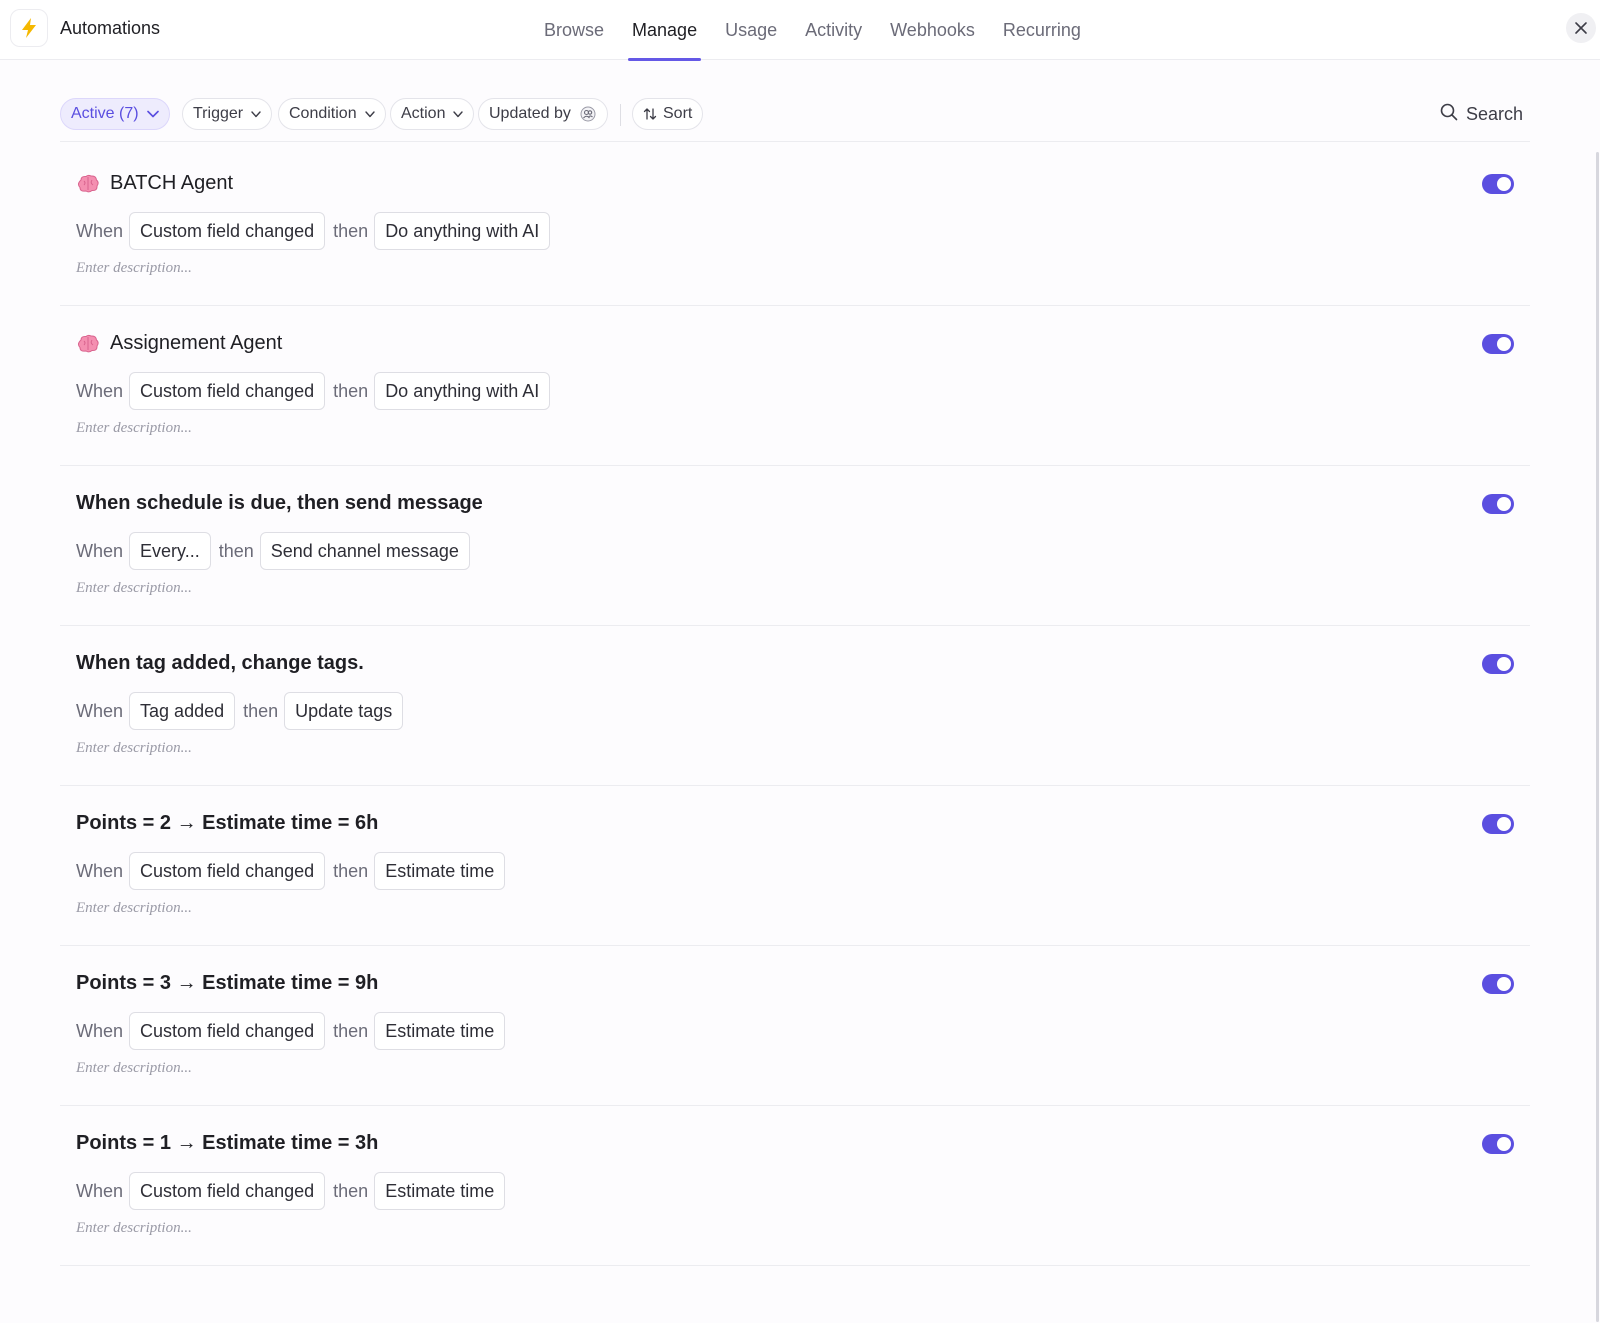 The image size is (1600, 1323). I want to click on trigger-filter-chip: Trigger, so click(227, 114).